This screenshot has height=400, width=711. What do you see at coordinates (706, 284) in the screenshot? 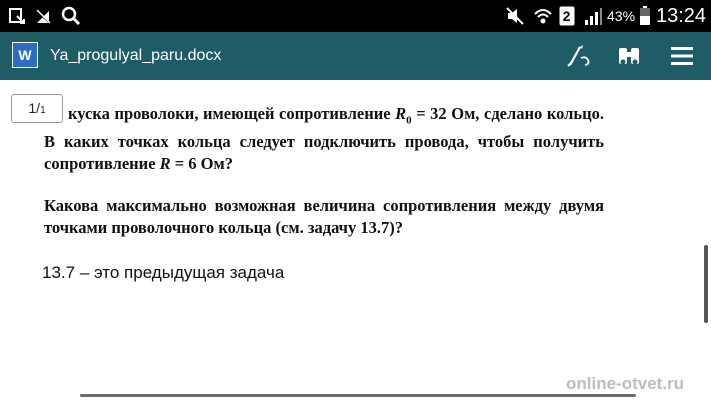
I see `vertical-scrollbar` at bounding box center [706, 284].